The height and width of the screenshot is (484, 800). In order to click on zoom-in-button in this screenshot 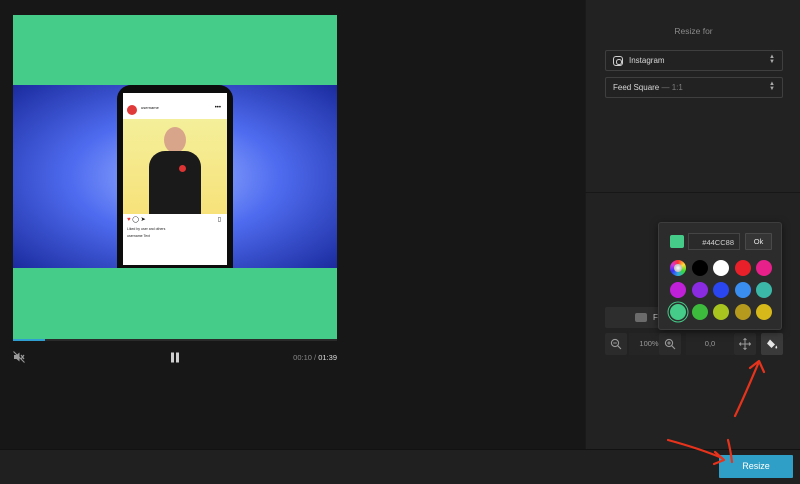, I will do `click(670, 344)`.